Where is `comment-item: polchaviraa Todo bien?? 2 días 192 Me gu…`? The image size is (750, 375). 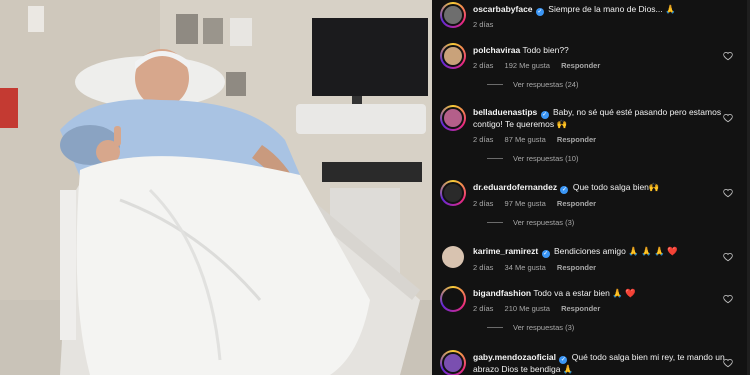 comment-item: polchaviraa Todo bien?? 2 días 192 Me gu… is located at coordinates (591, 66).